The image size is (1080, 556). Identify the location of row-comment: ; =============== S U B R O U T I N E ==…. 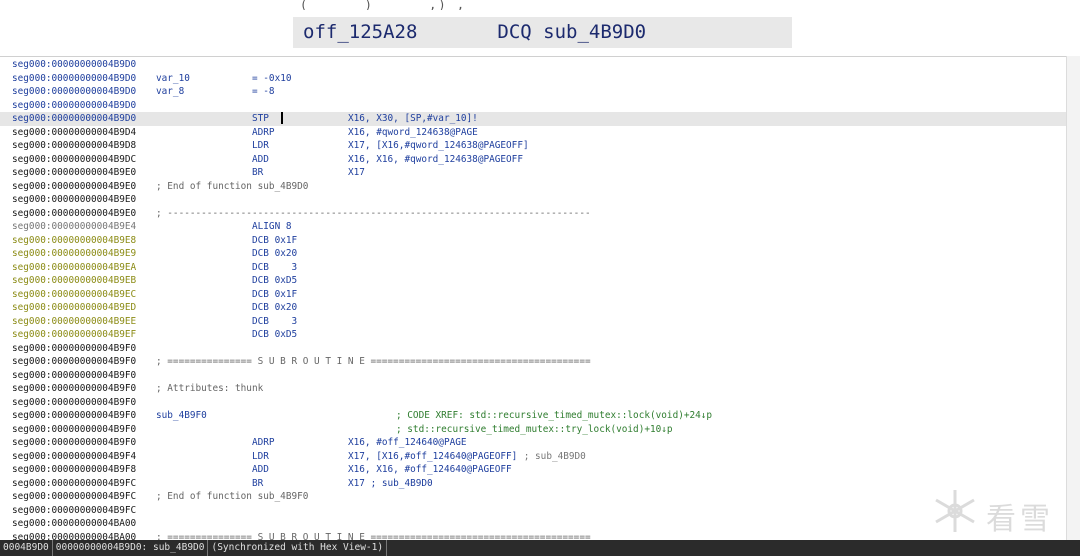
(373, 361).